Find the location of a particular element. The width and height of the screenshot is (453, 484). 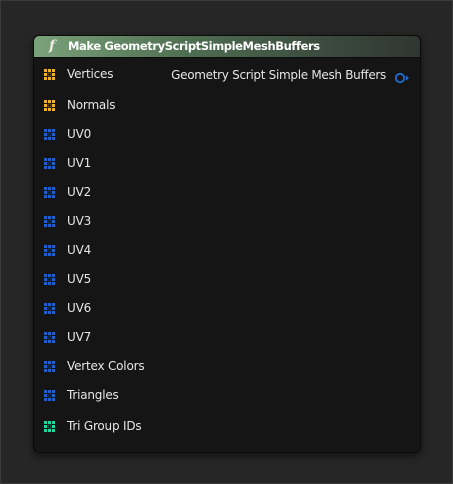

struct-pin-icon is located at coordinates (402, 76).